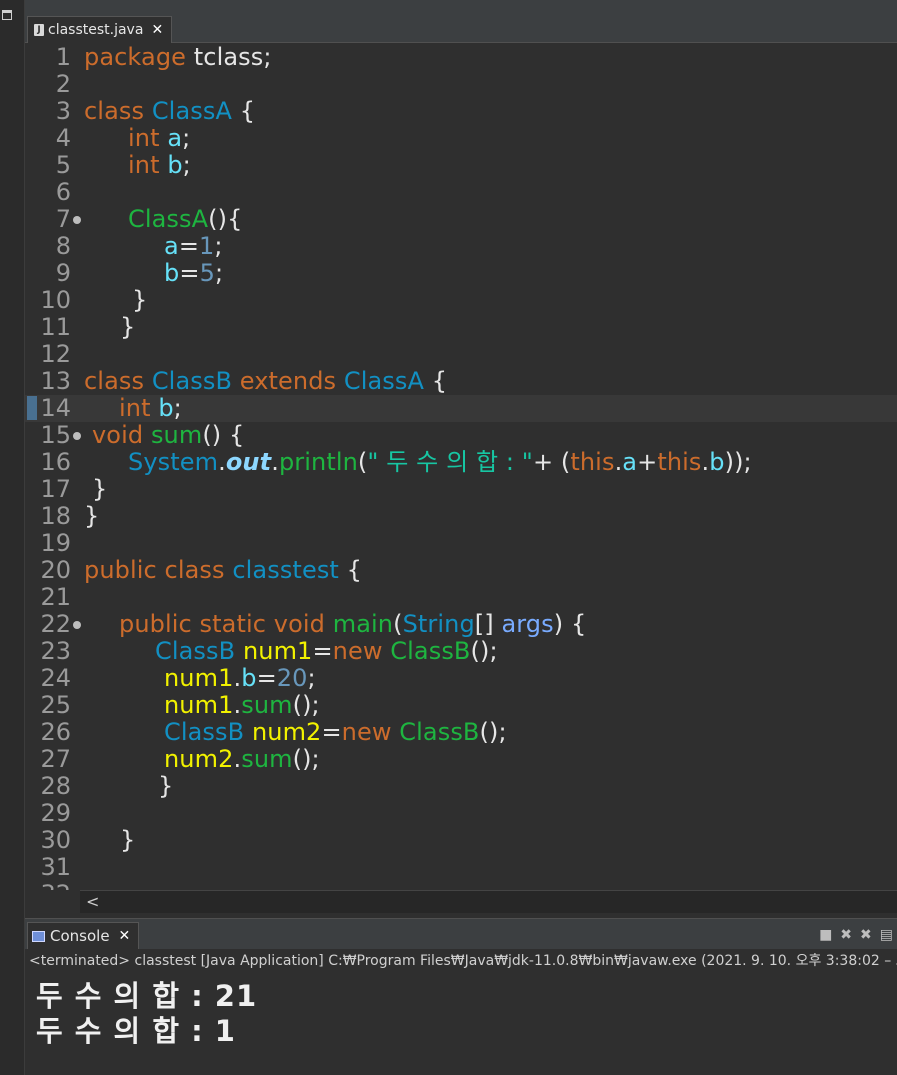  What do you see at coordinates (306, 759) in the screenshot?
I see `code-token: ();` at bounding box center [306, 759].